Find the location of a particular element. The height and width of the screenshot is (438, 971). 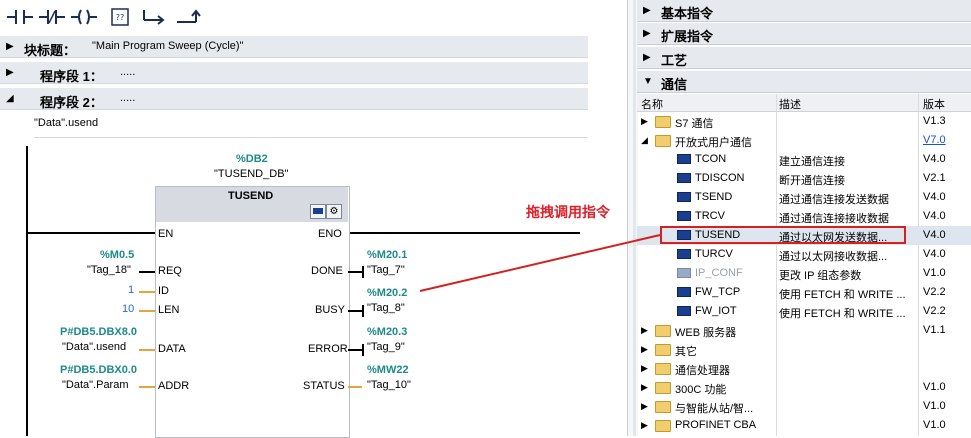

instruction-row: TRCV 通过通信连接接收数据 V4.0 is located at coordinates (804, 216).